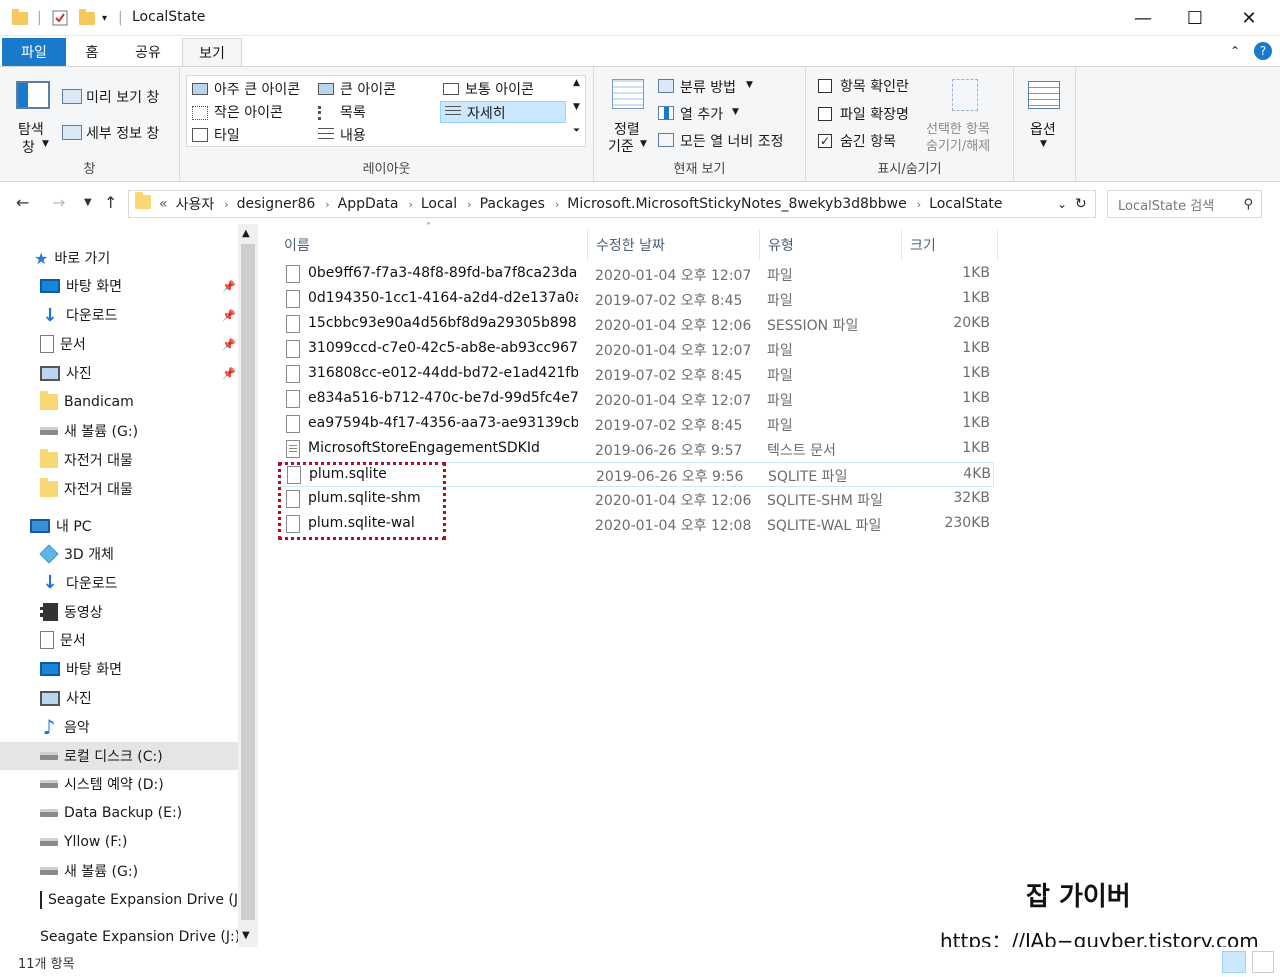 This screenshot has width=1280, height=977. What do you see at coordinates (868, 141) in the screenshot?
I see `hidden-items-label: 숨긴 항목` at bounding box center [868, 141].